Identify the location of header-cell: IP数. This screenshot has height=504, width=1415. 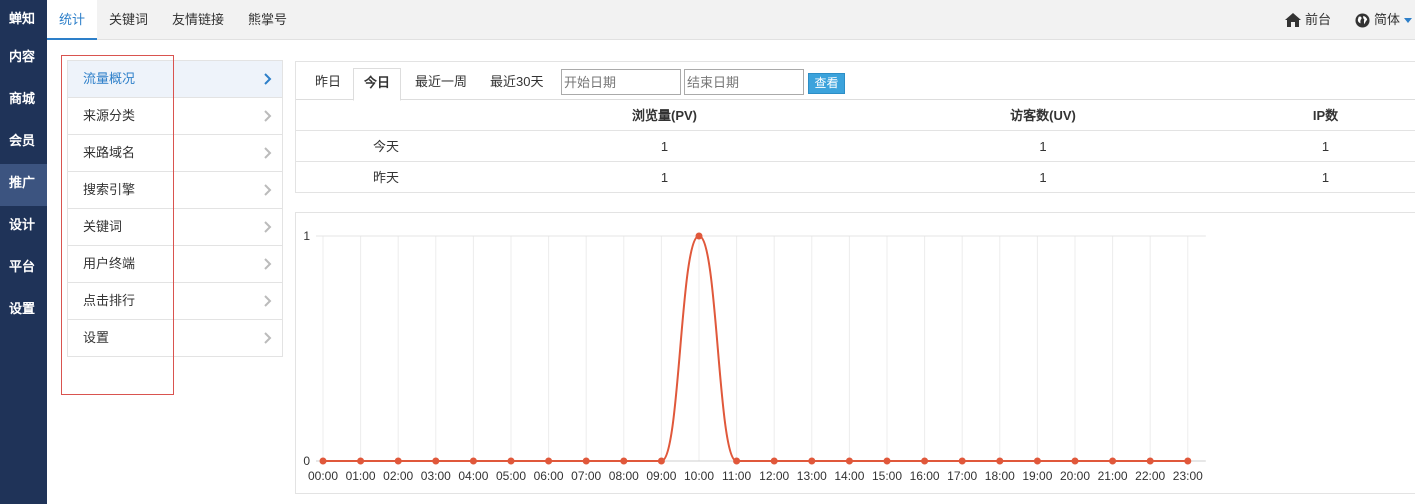
(1325, 115).